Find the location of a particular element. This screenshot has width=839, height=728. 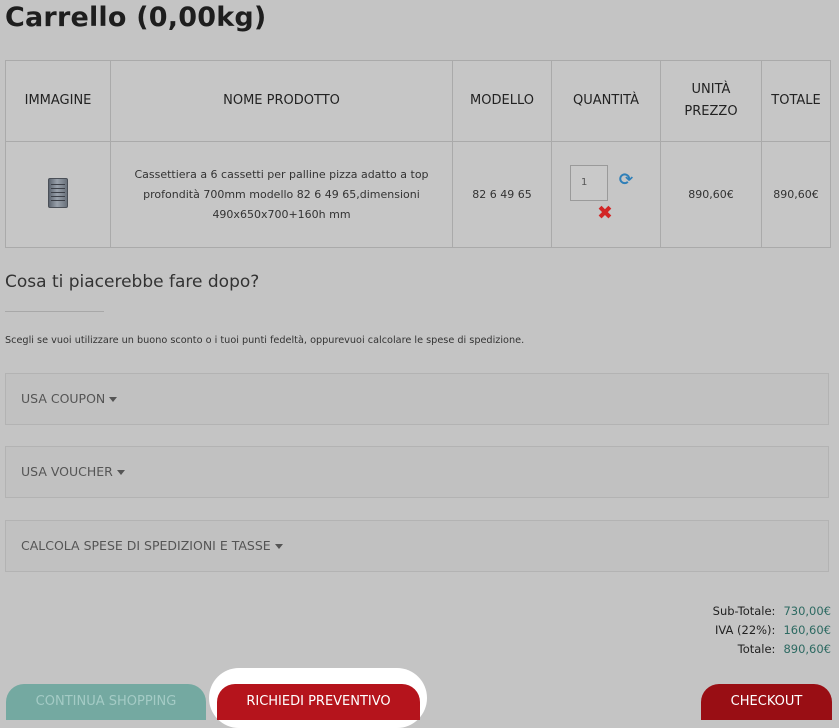

coupon-panel: USA COUPON is located at coordinates (417, 399).